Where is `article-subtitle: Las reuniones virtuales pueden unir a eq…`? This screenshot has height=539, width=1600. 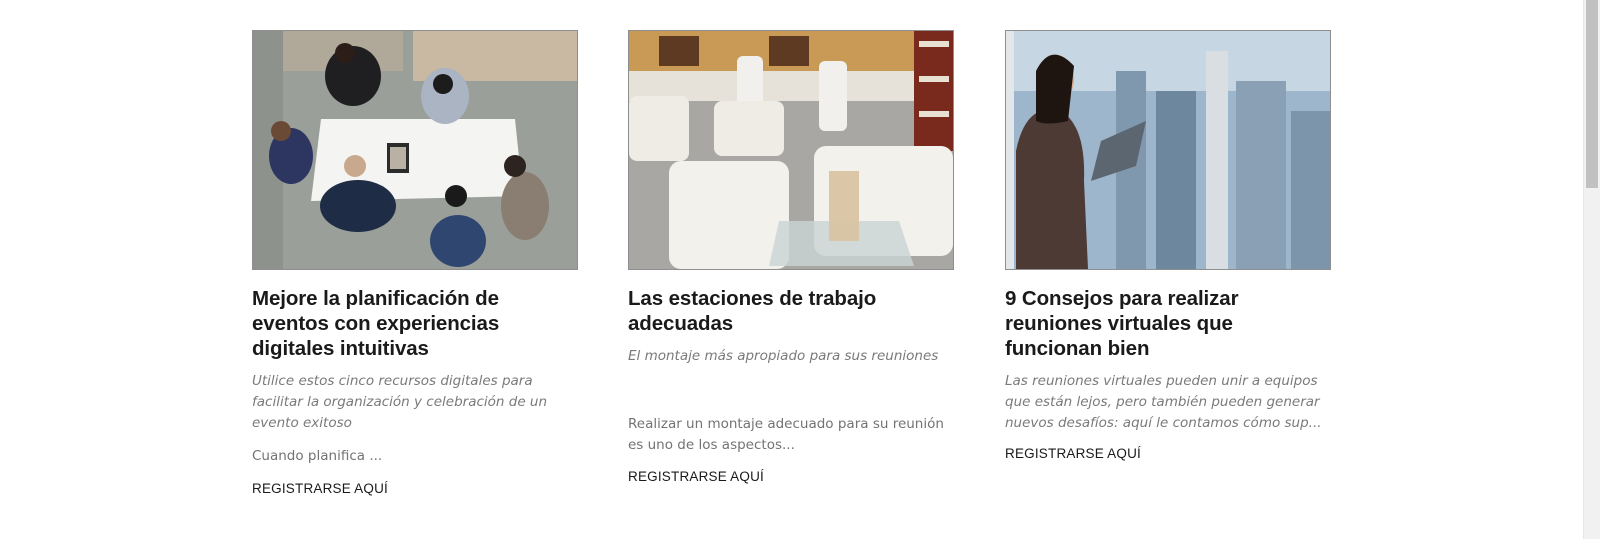
article-subtitle: Las reuniones virtuales pueden unir a eq… is located at coordinates (1163, 402).